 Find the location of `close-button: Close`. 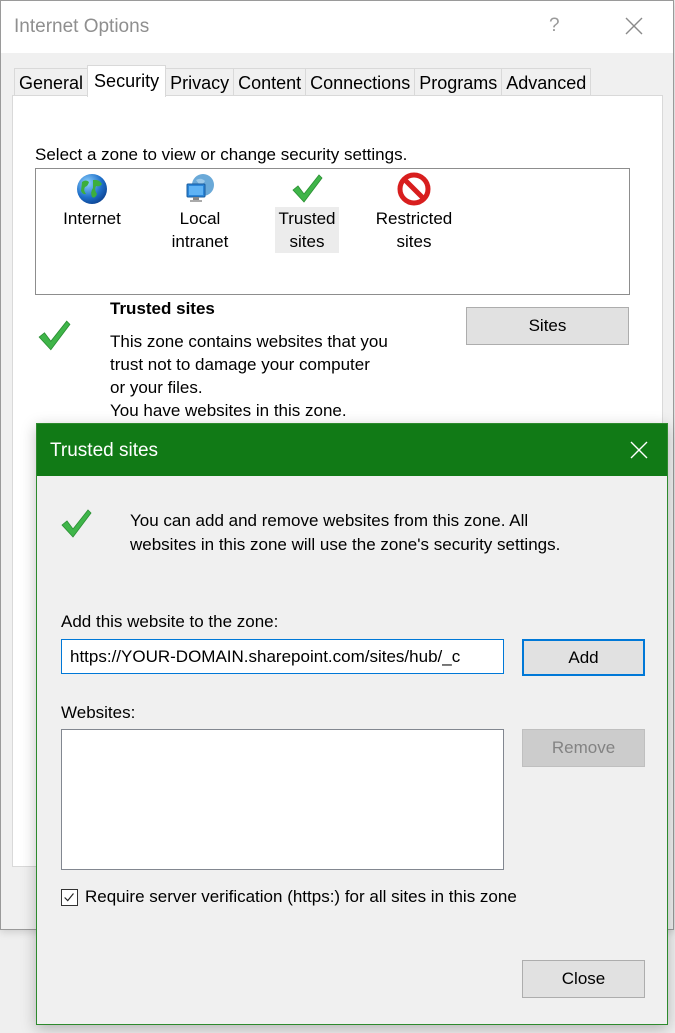

close-button: Close is located at coordinates (583, 979).